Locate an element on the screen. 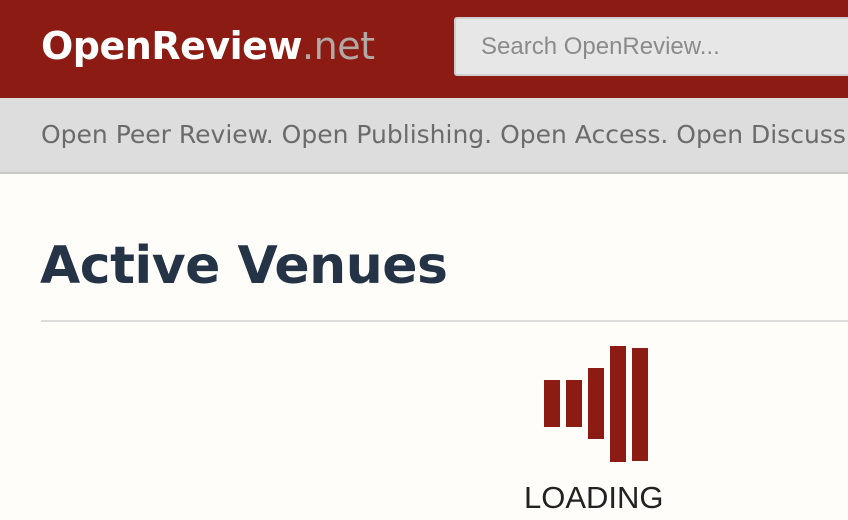  openreview-home-link: OpenReview.net is located at coordinates (208, 46).